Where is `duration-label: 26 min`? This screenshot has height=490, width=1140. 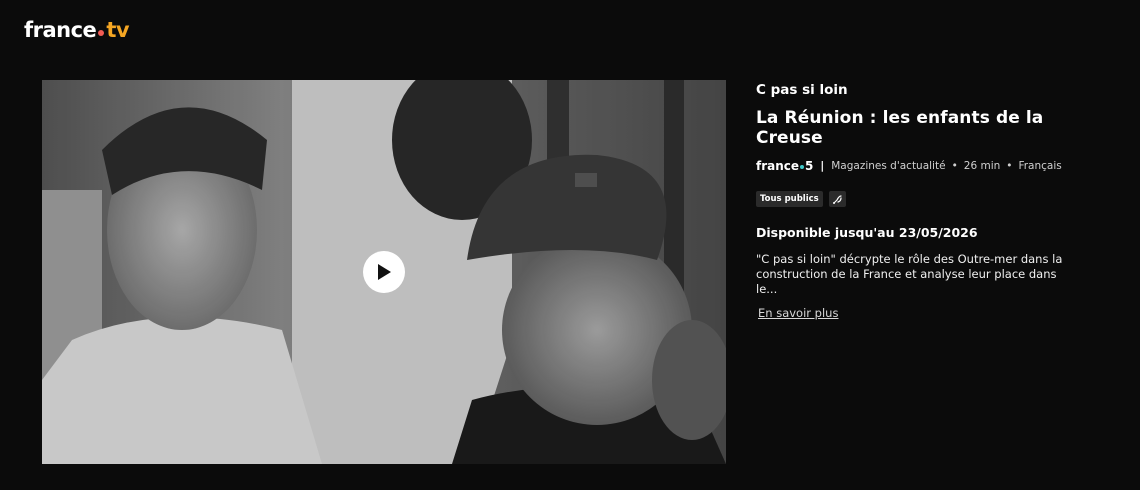 duration-label: 26 min is located at coordinates (982, 166).